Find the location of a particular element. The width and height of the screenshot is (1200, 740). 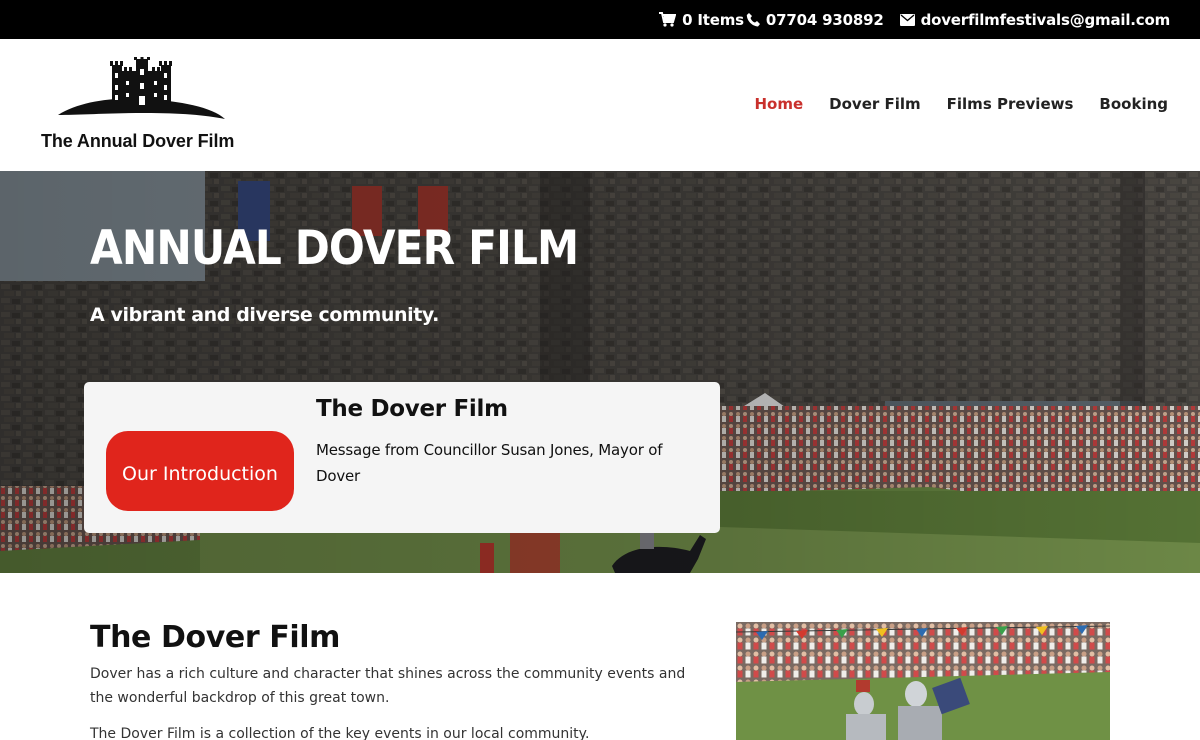

cart-icon is located at coordinates (668, 19).